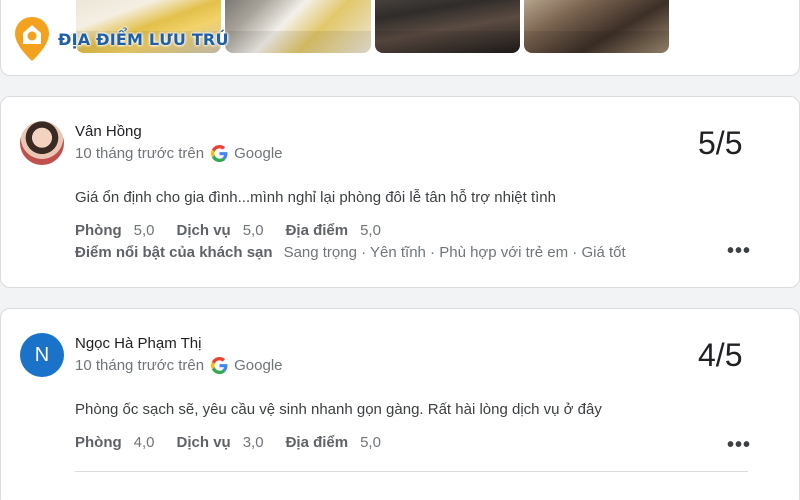 Image resolution: width=800 pixels, height=500 pixels. What do you see at coordinates (32, 39) in the screenshot?
I see `location-pin-icon` at bounding box center [32, 39].